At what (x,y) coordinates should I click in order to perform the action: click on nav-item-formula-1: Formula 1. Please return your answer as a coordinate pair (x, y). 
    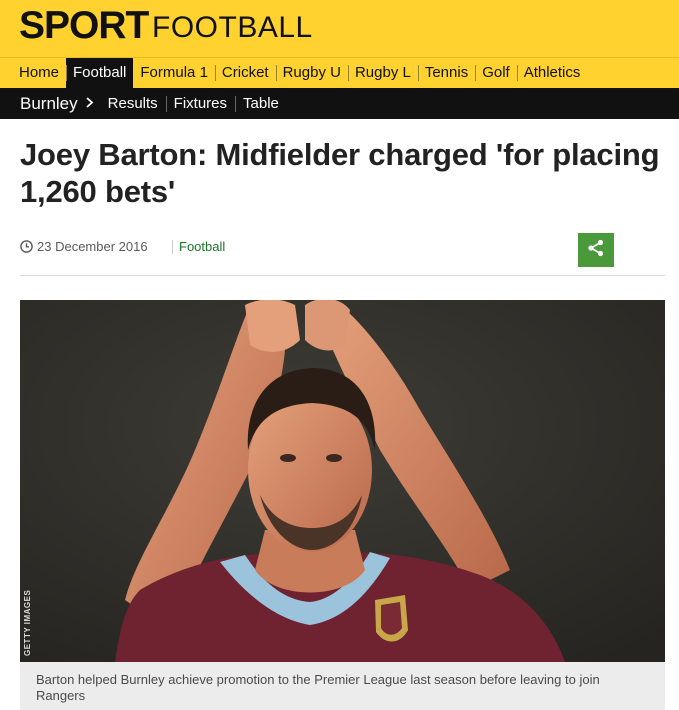
    Looking at the image, I should click on (174, 73).